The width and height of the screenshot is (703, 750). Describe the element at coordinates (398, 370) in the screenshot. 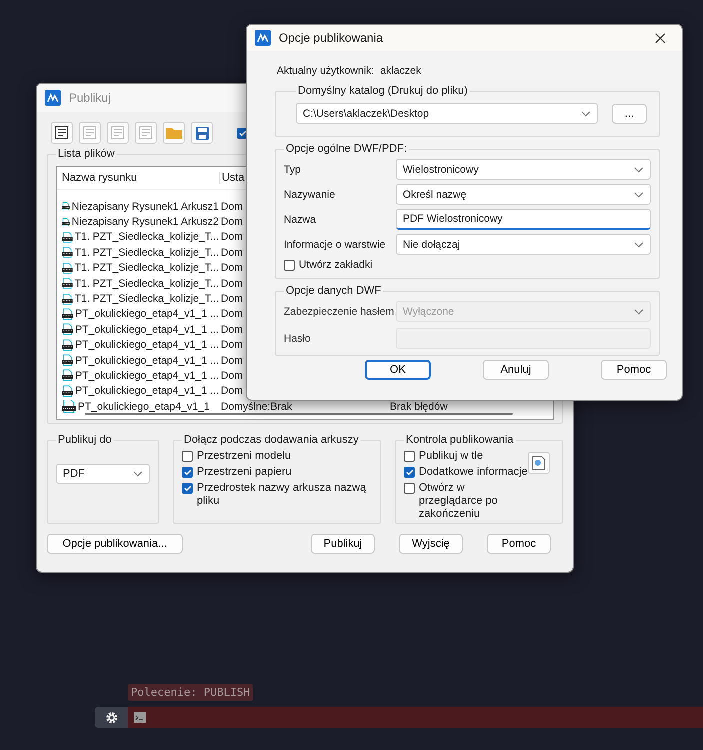

I see `dialog-button: OK` at that location.